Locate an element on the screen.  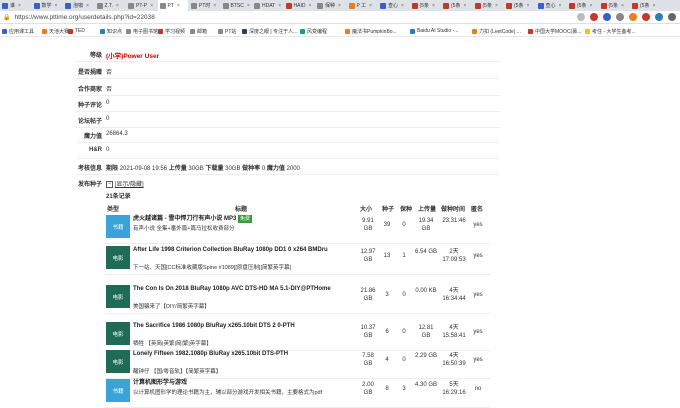
seeders-value: 8 is located at coordinates (387, 389).